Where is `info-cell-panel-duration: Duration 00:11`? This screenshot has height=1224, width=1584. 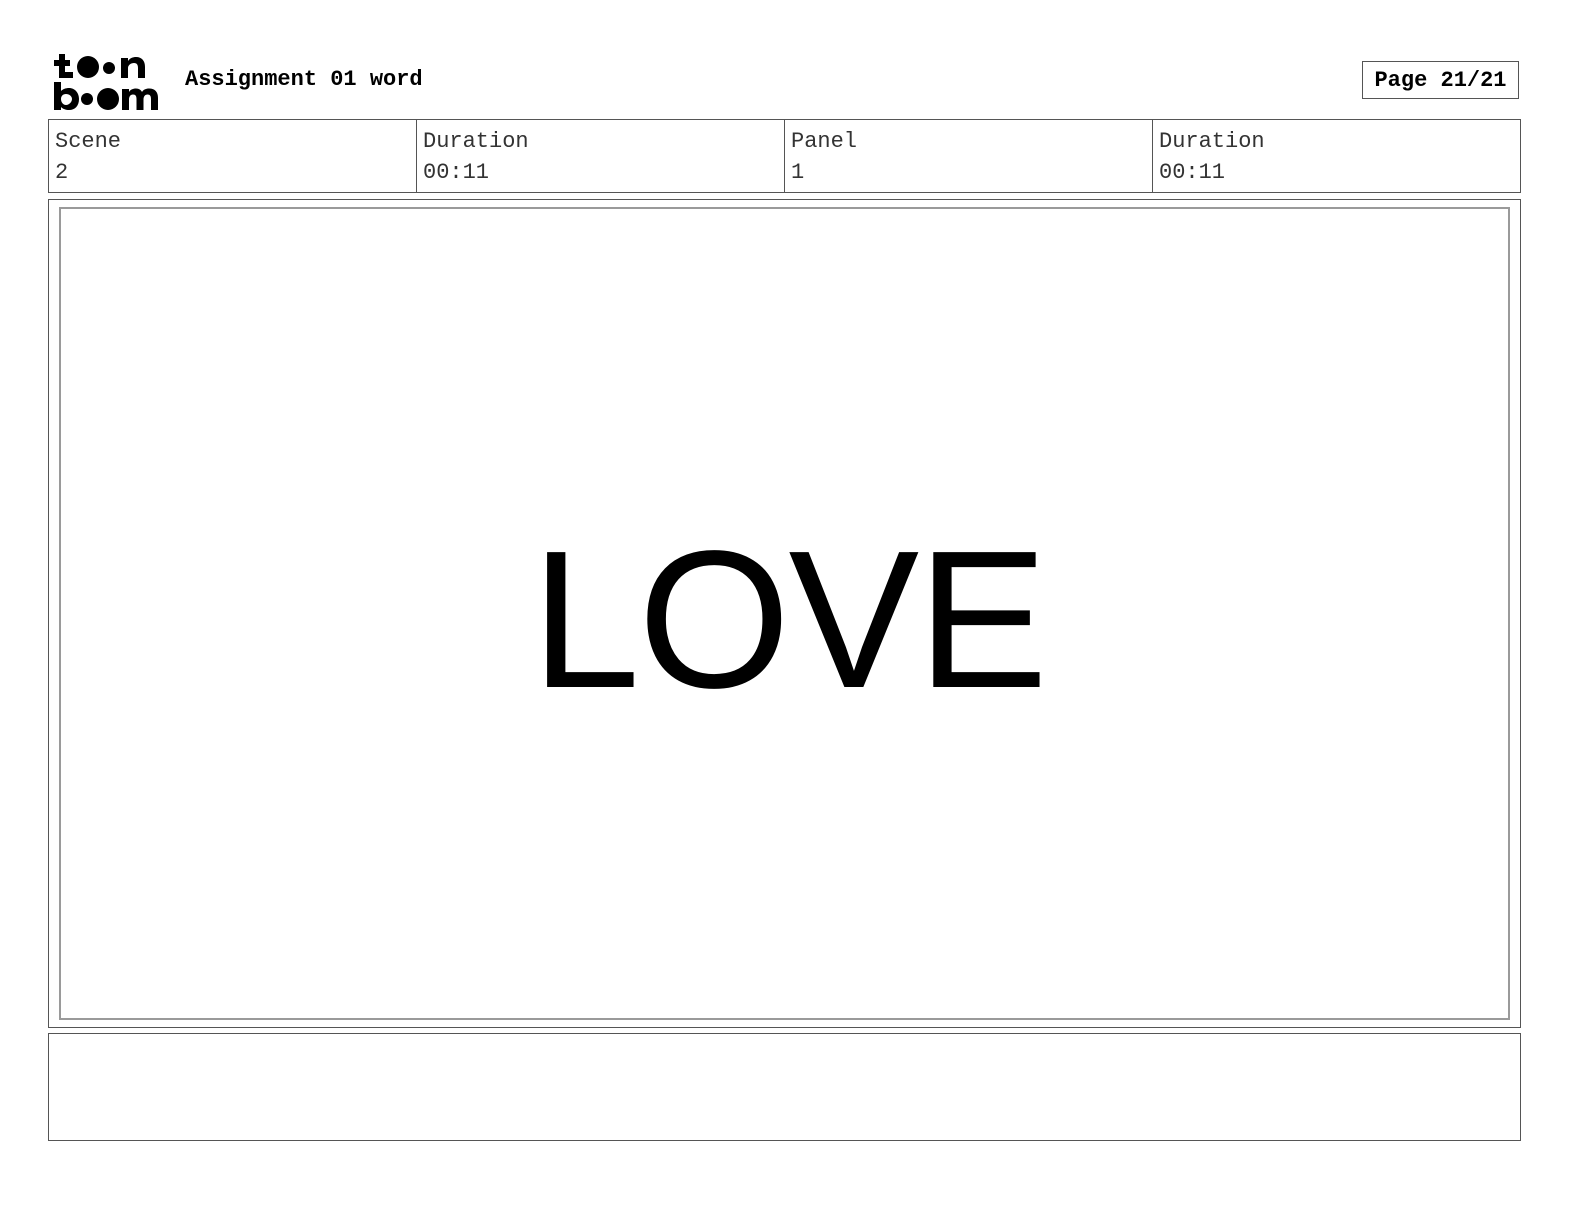 info-cell-panel-duration: Duration 00:11 is located at coordinates (1336, 156).